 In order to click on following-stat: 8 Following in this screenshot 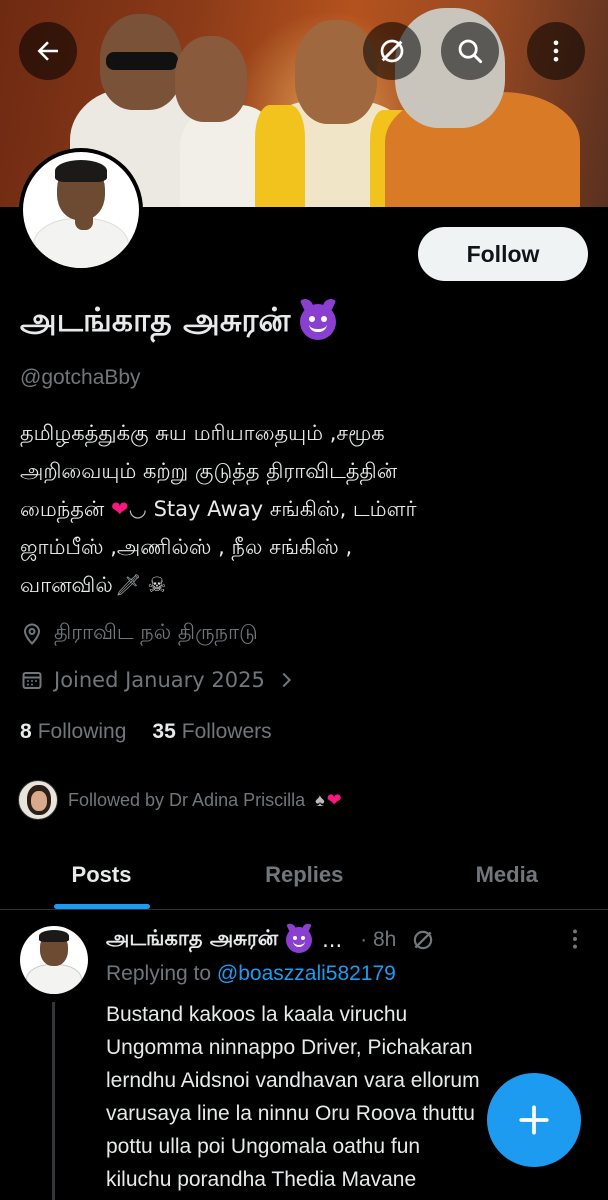, I will do `click(73, 732)`.